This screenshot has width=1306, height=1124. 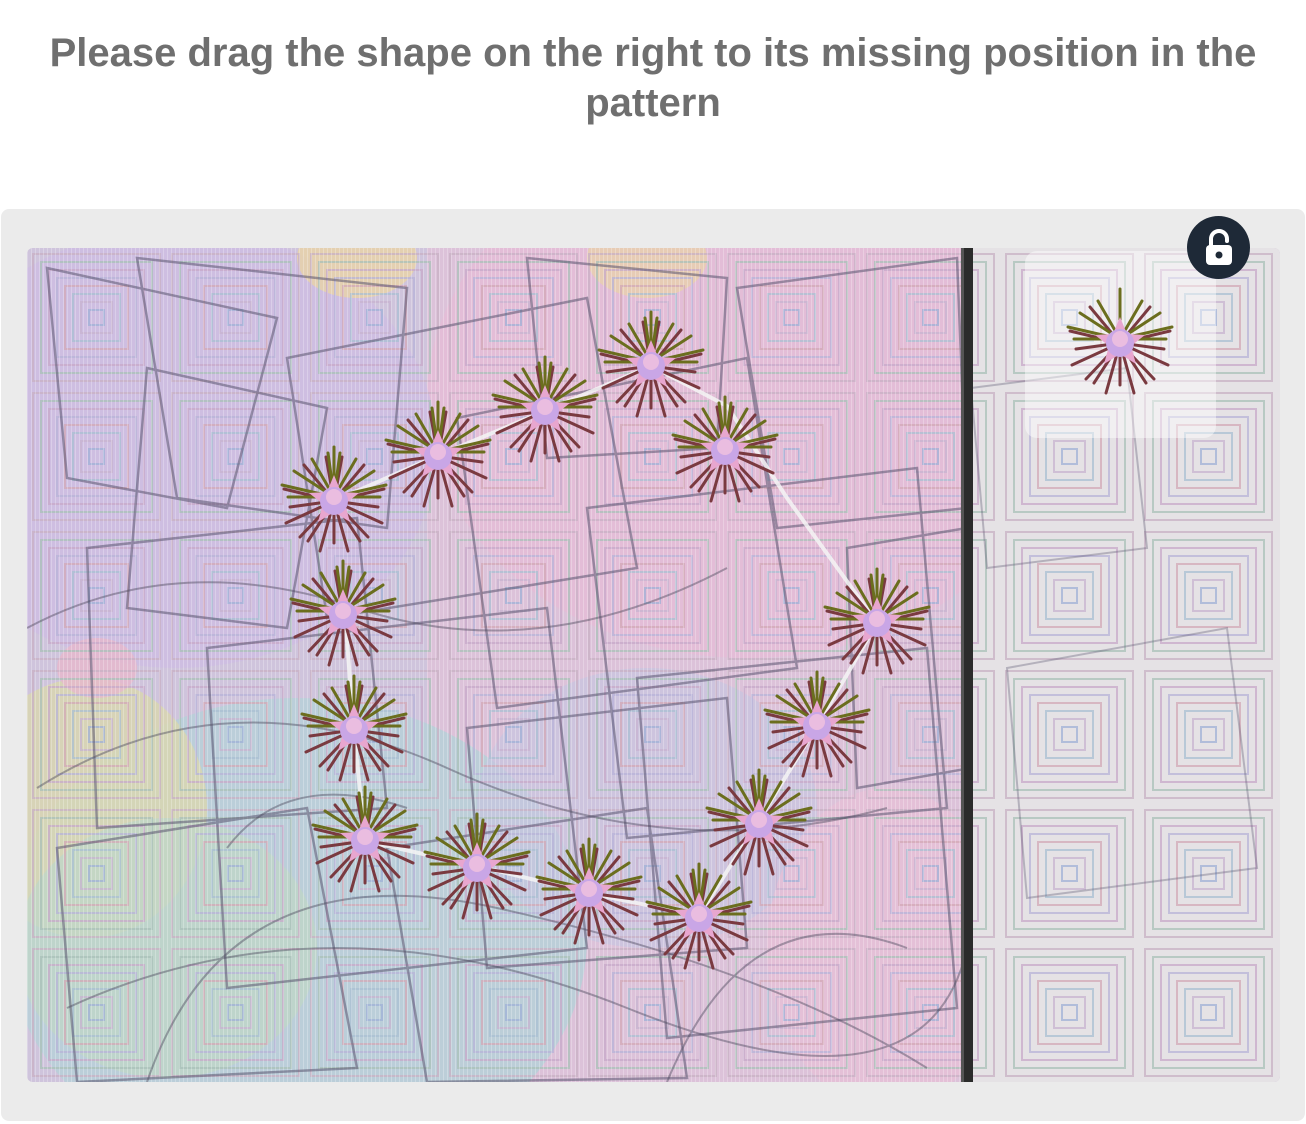 I want to click on lock-button, so click(x=1218, y=247).